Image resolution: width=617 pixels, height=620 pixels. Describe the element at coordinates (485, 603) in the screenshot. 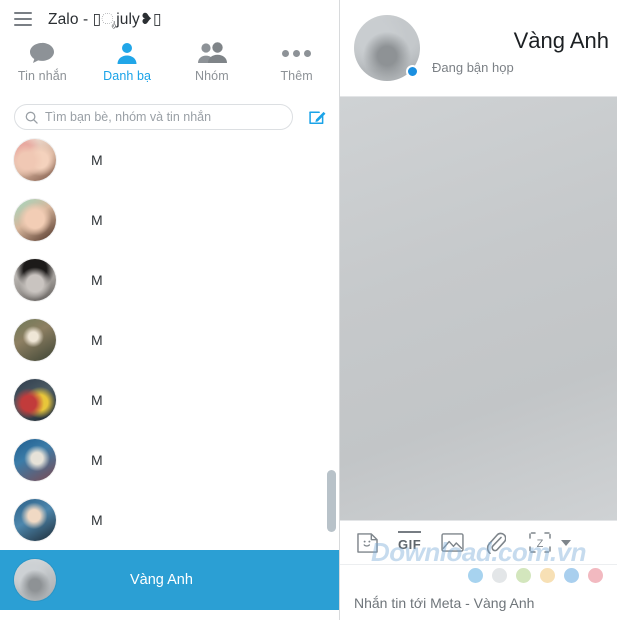

I see `message-input` at that location.